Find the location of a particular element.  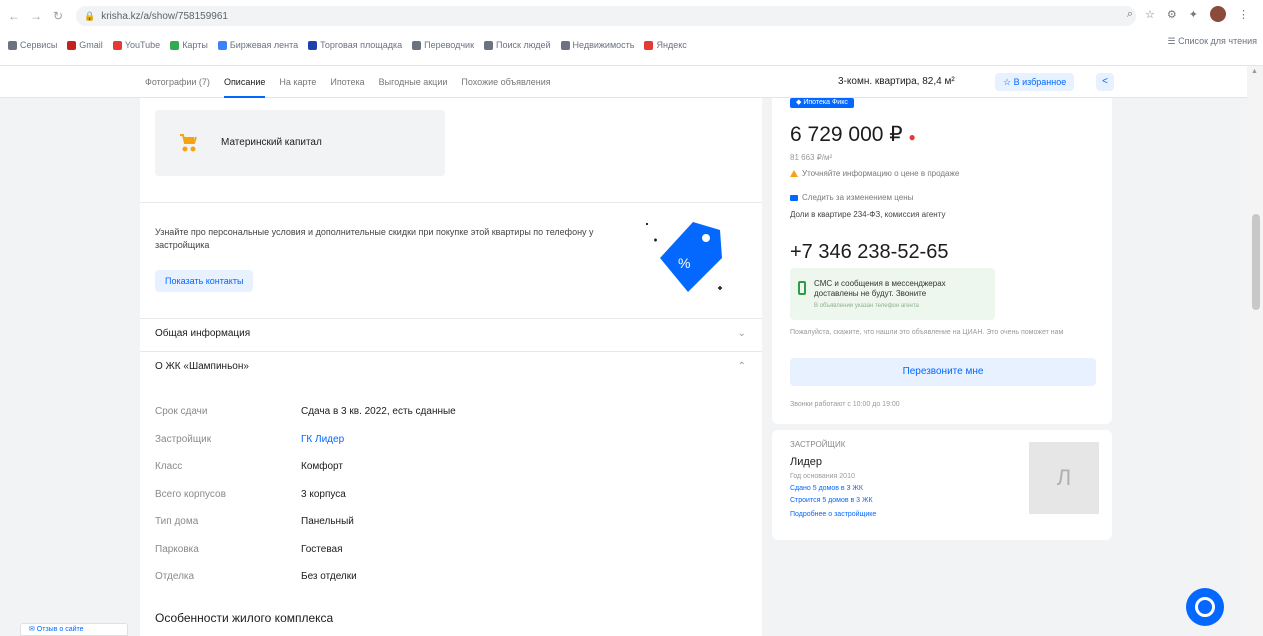

chevron-down-icon: ⌄ is located at coordinates (741, 333).